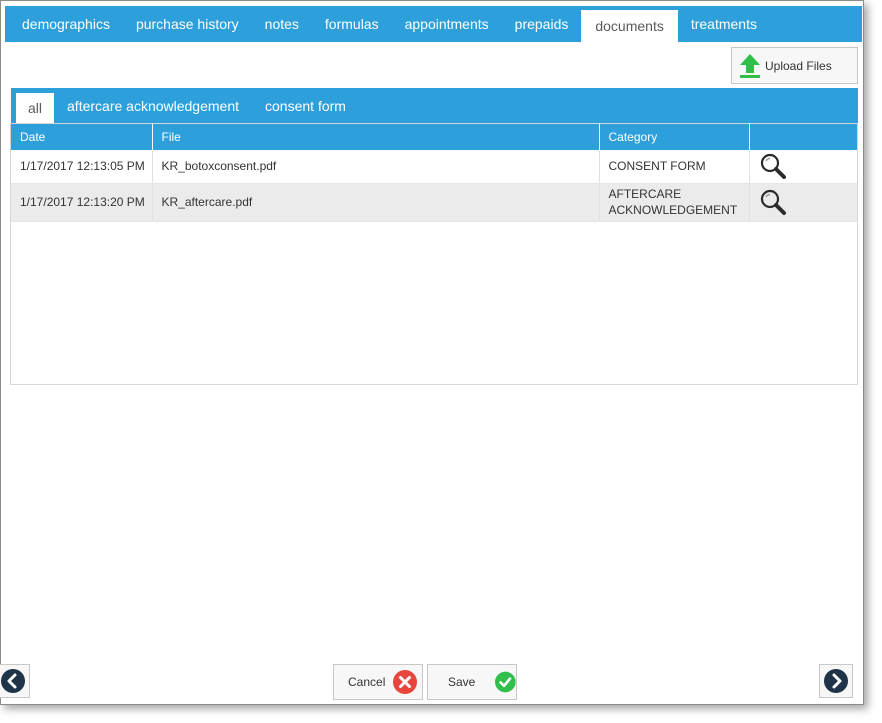 This screenshot has width=882, height=723. Describe the element at coordinates (352, 24) in the screenshot. I see `tab-formulas: formulas` at that location.